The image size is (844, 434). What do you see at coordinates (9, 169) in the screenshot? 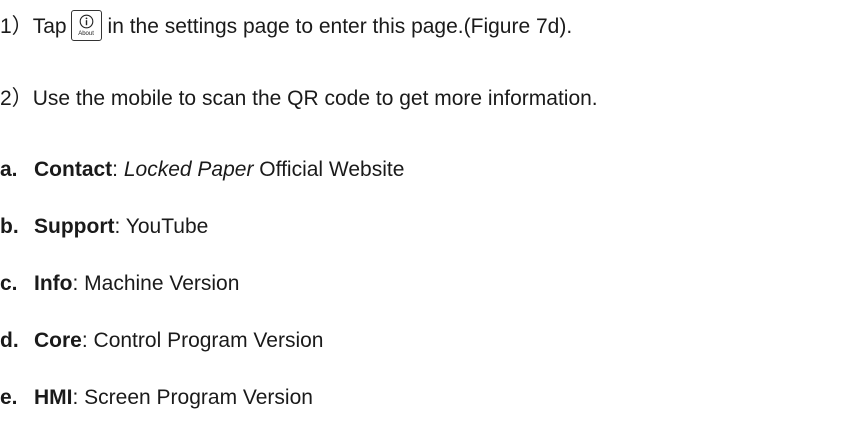
I see `item-letter: a.` at bounding box center [9, 169].